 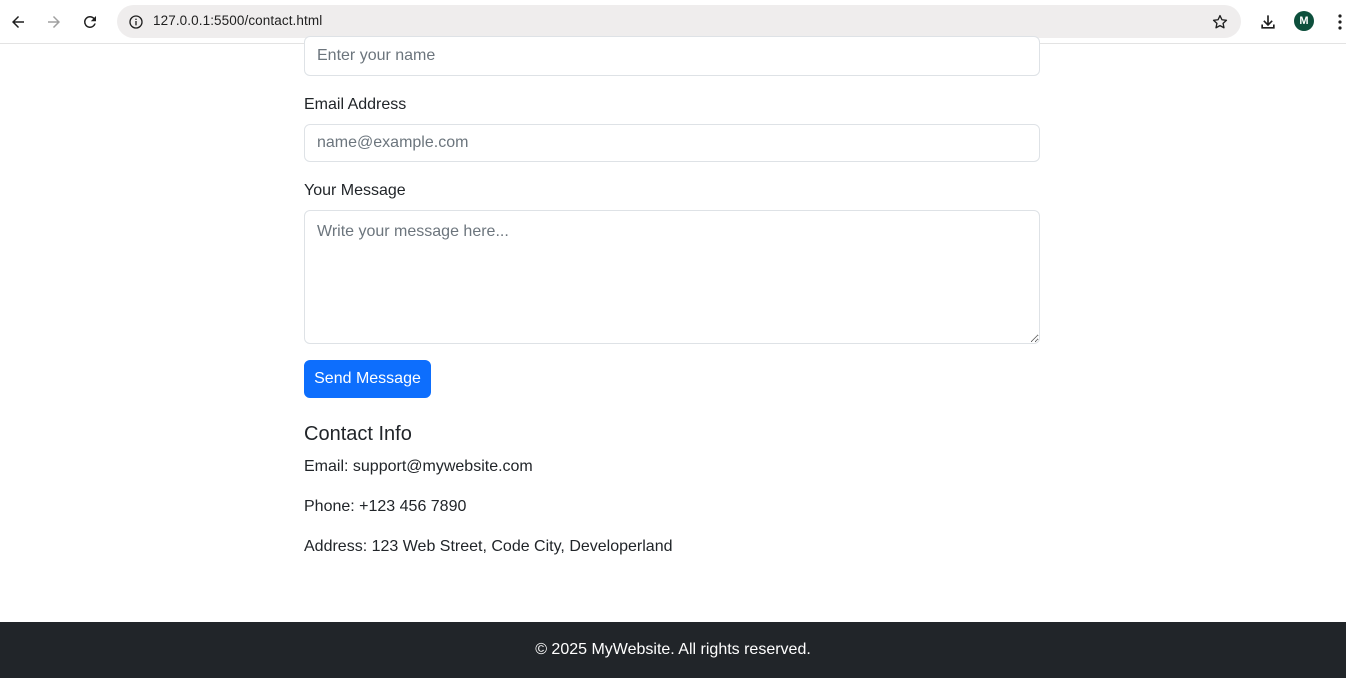 I want to click on star-icon, so click(x=1220, y=21).